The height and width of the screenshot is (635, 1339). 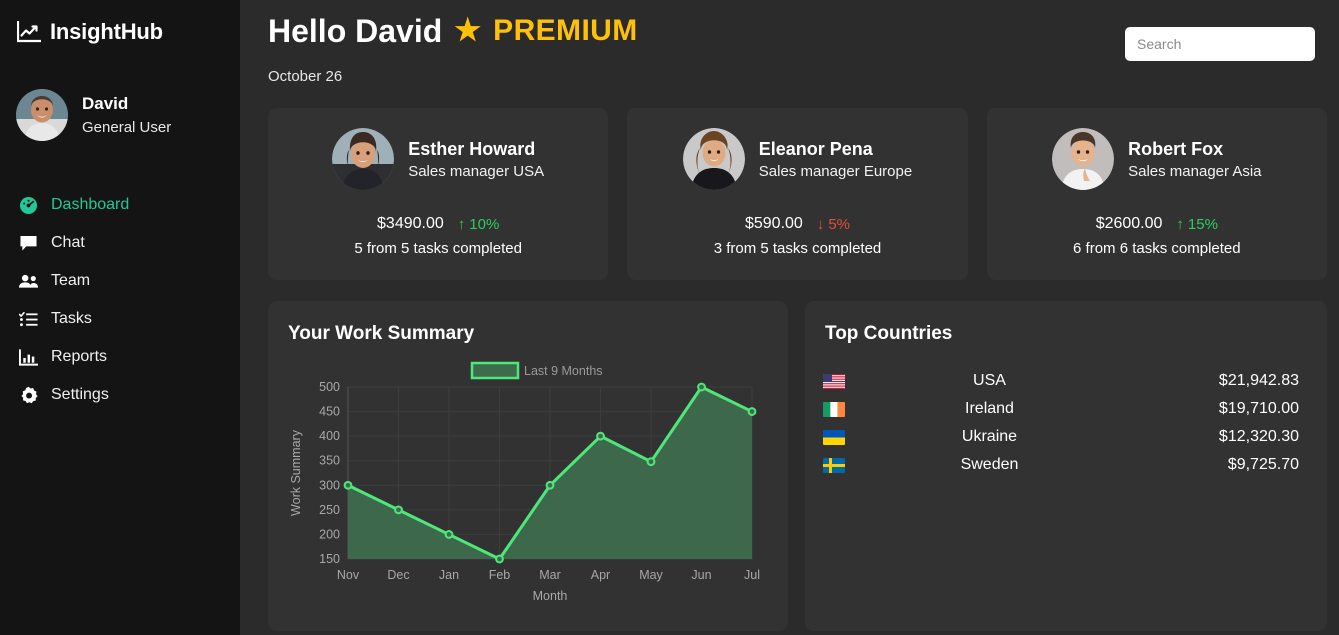 I want to click on country-name: Ukraine, so click(x=989, y=436).